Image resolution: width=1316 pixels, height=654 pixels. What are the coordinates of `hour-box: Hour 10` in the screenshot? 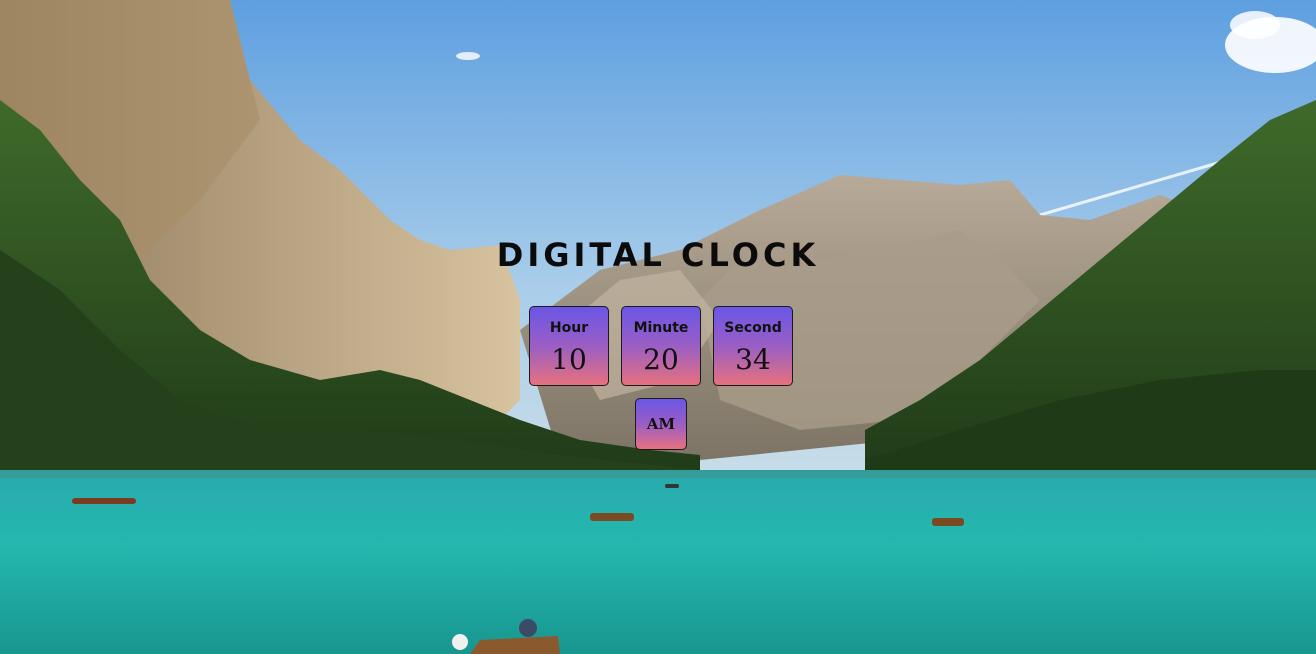 It's located at (569, 346).